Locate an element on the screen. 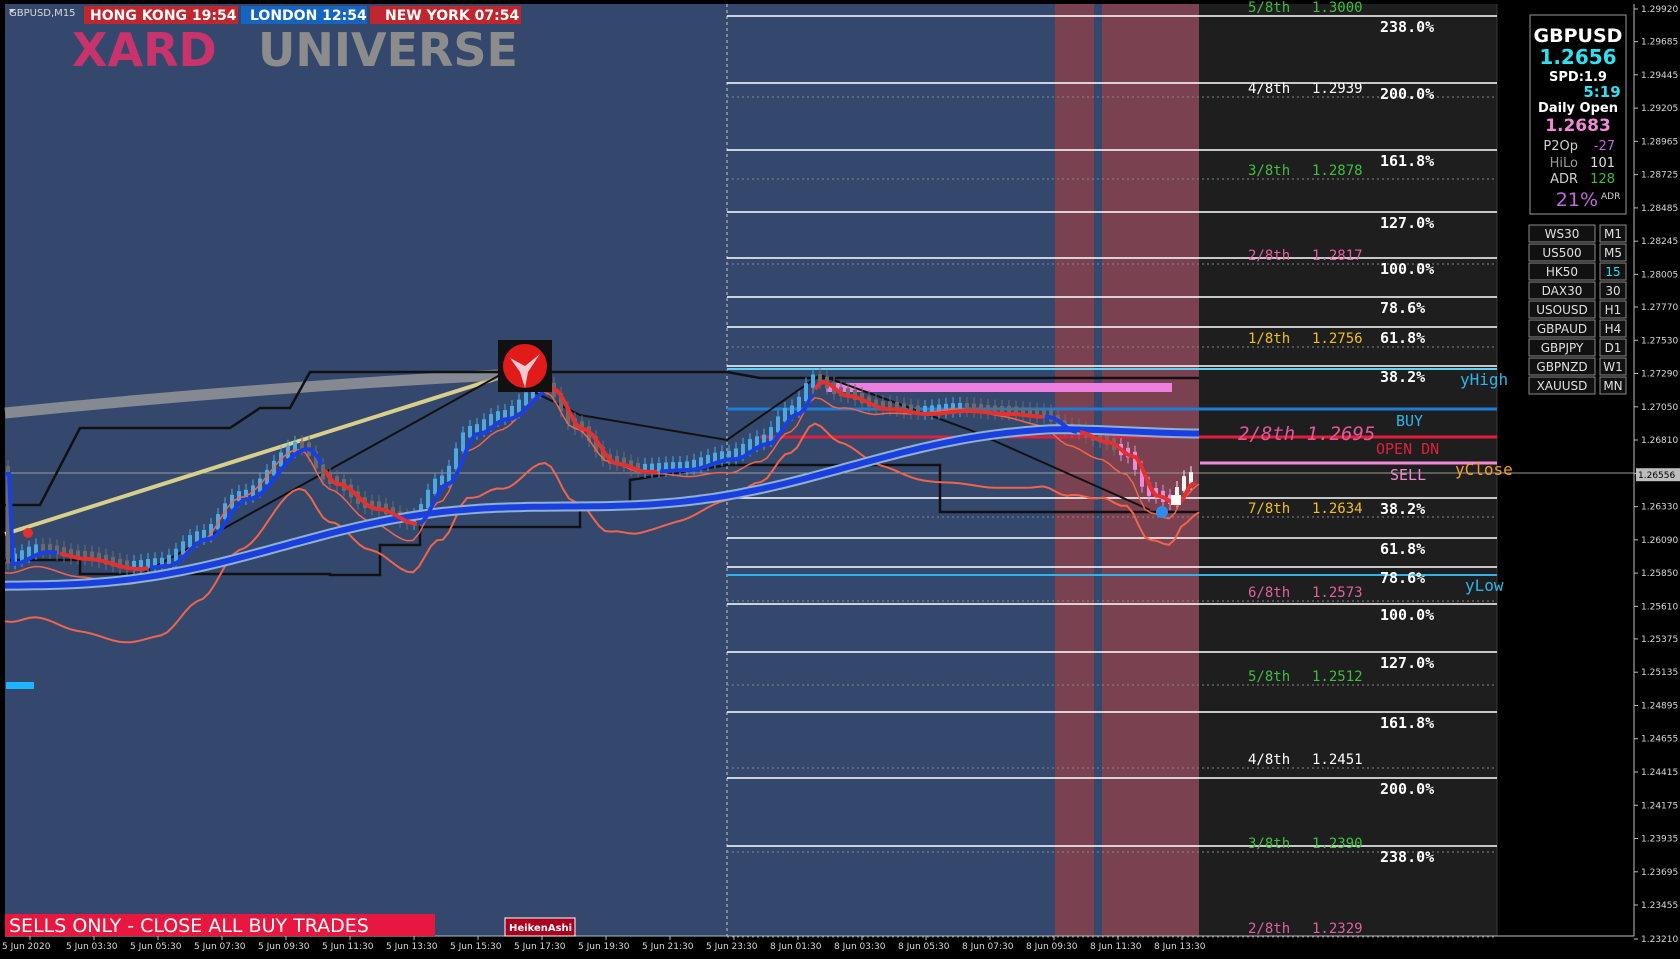 The height and width of the screenshot is (959, 1680). murrey-level-label: 5/8th is located at coordinates (1269, 677).